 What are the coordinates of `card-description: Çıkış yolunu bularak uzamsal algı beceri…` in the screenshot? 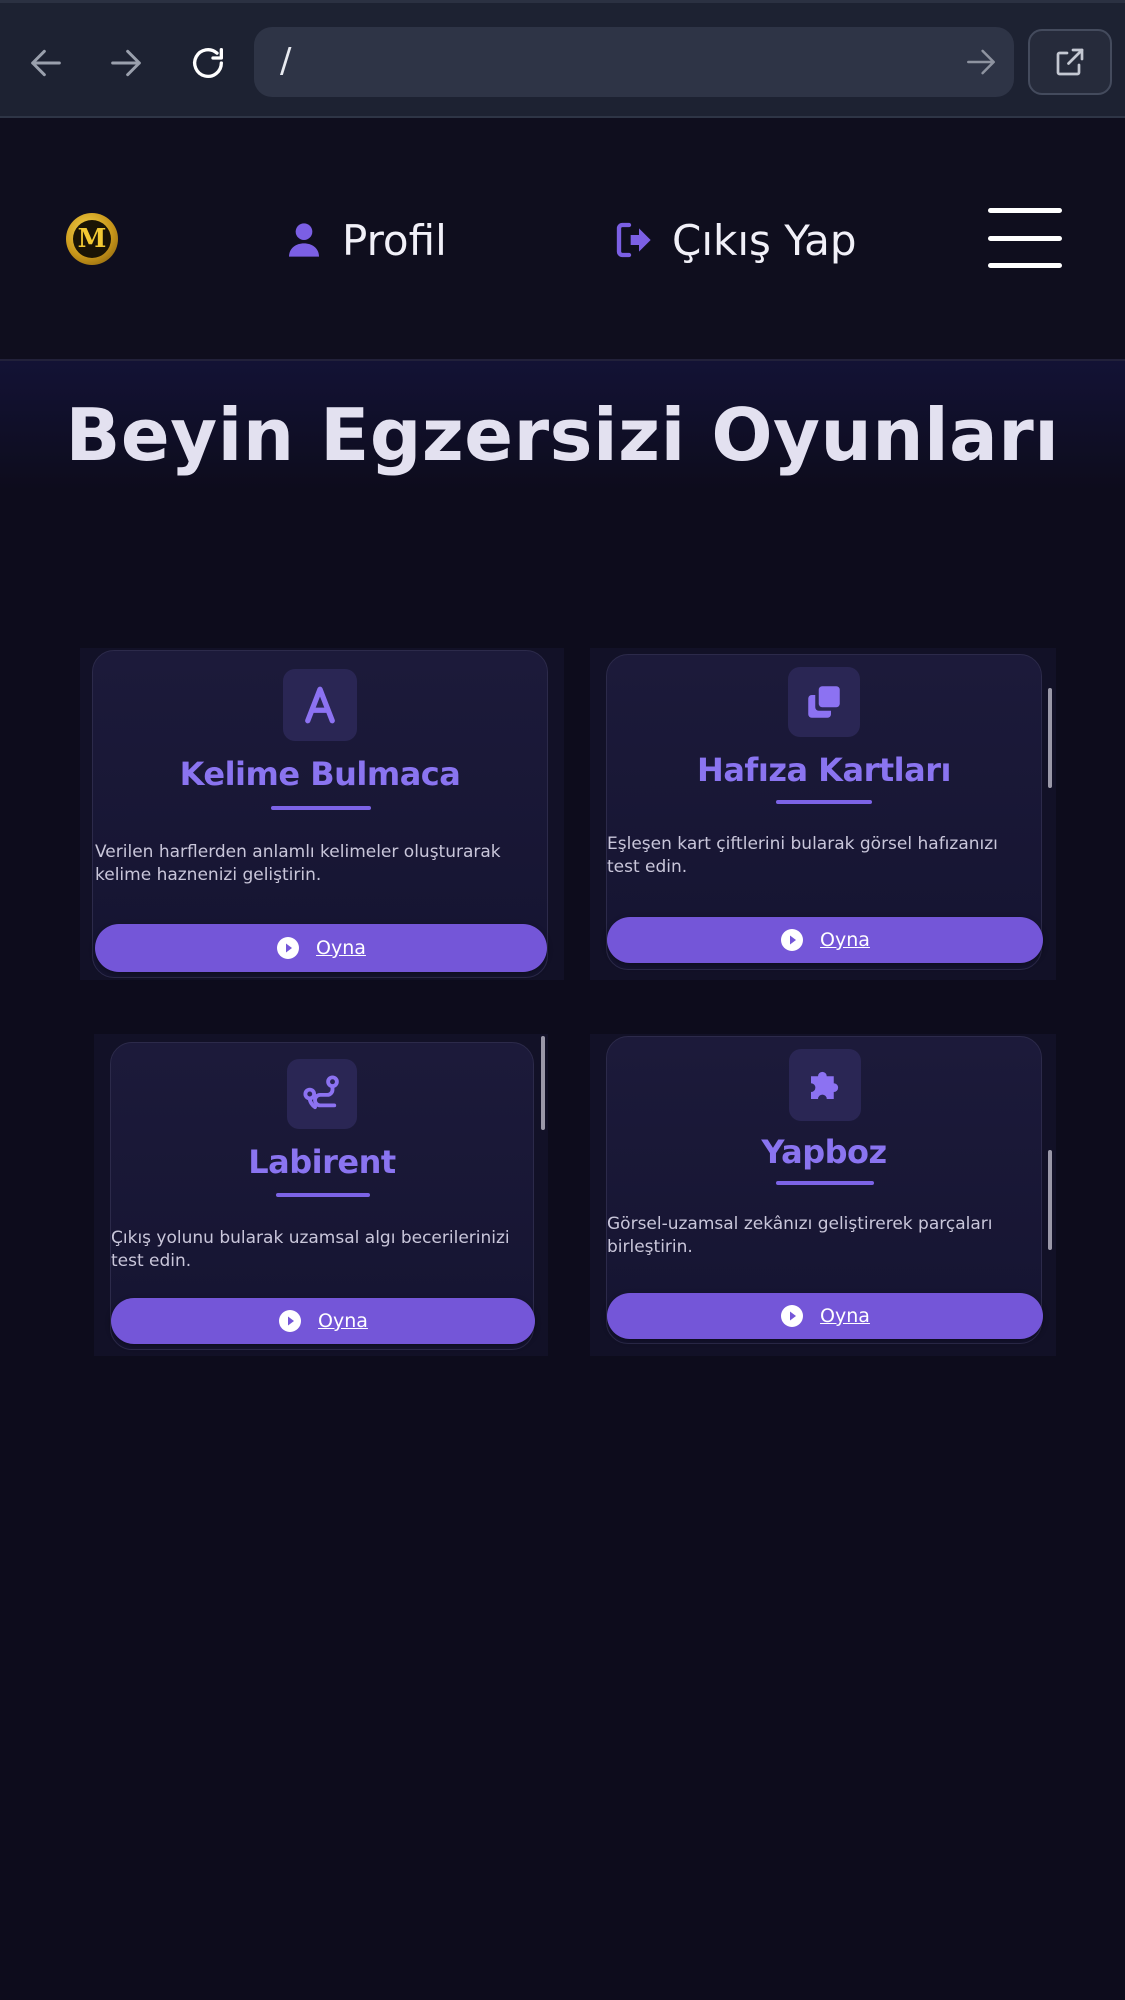 It's located at (310, 1249).